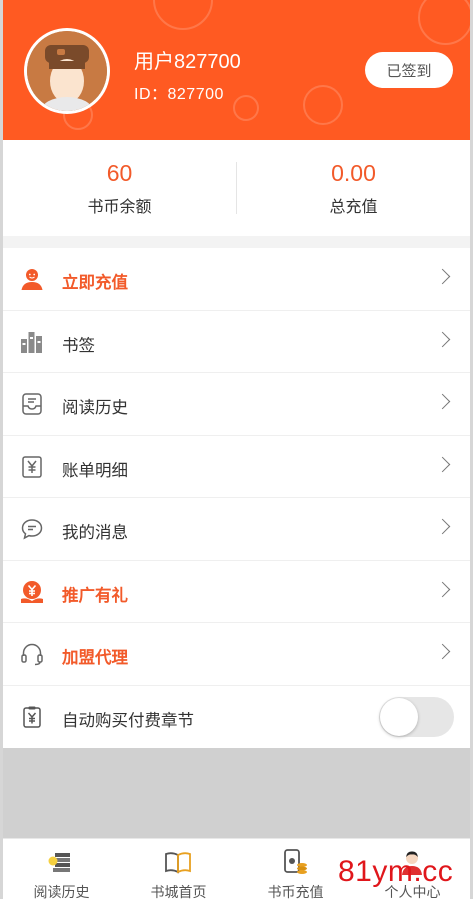 This screenshot has width=473, height=899. I want to click on signin-button: 已签到, so click(409, 70).